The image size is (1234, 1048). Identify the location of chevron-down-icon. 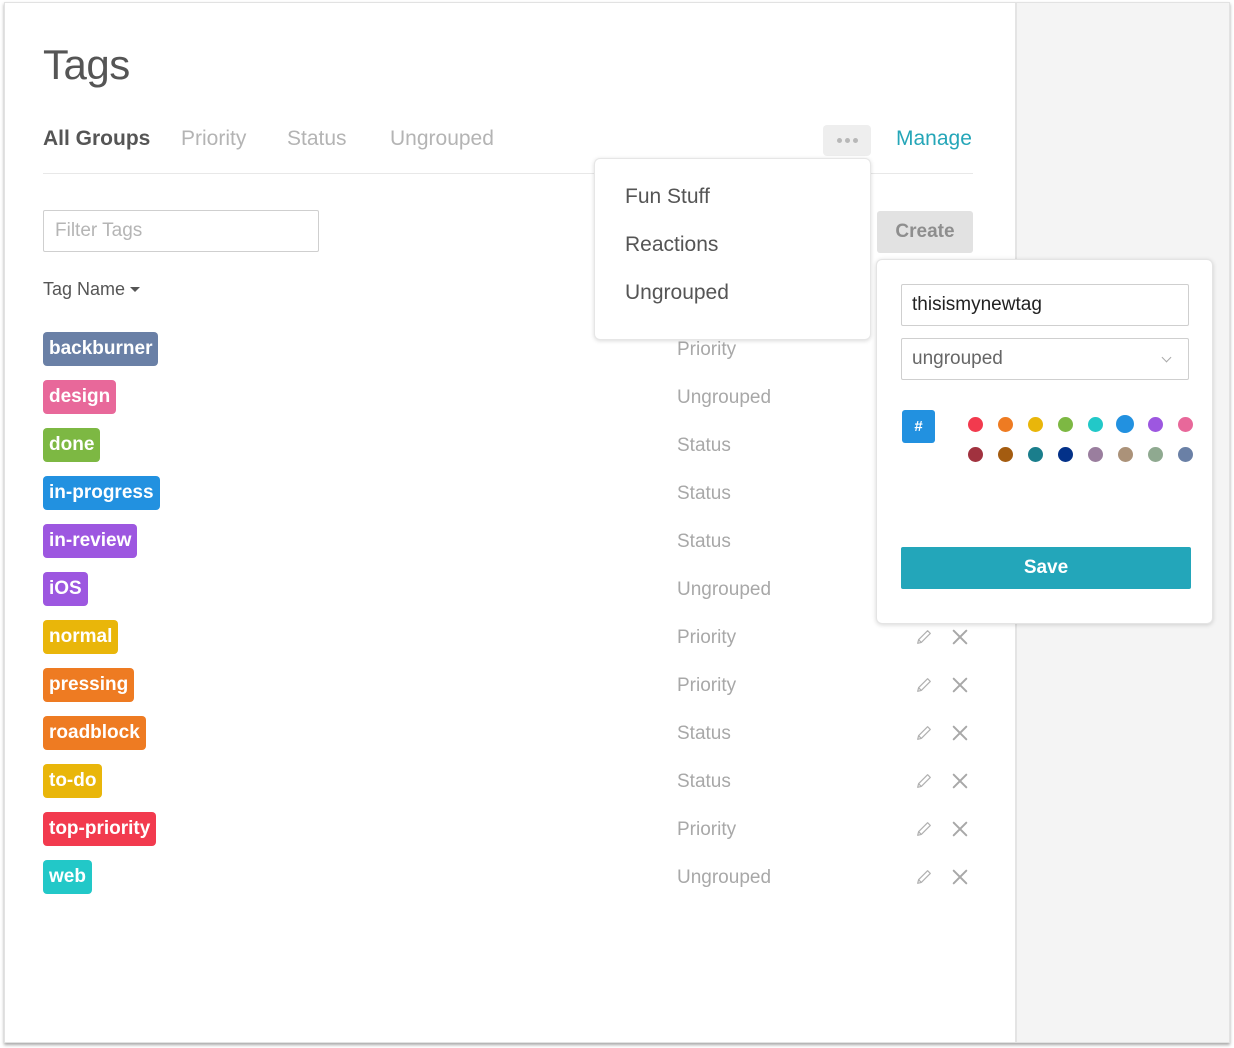
(1166, 357).